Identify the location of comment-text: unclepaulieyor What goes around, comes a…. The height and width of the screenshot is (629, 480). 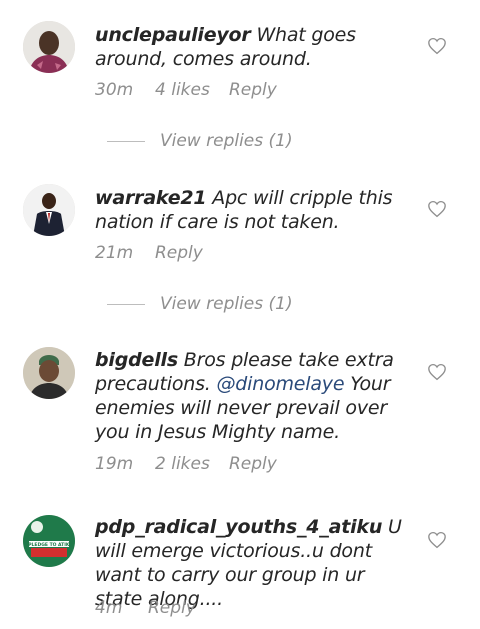
(254, 47).